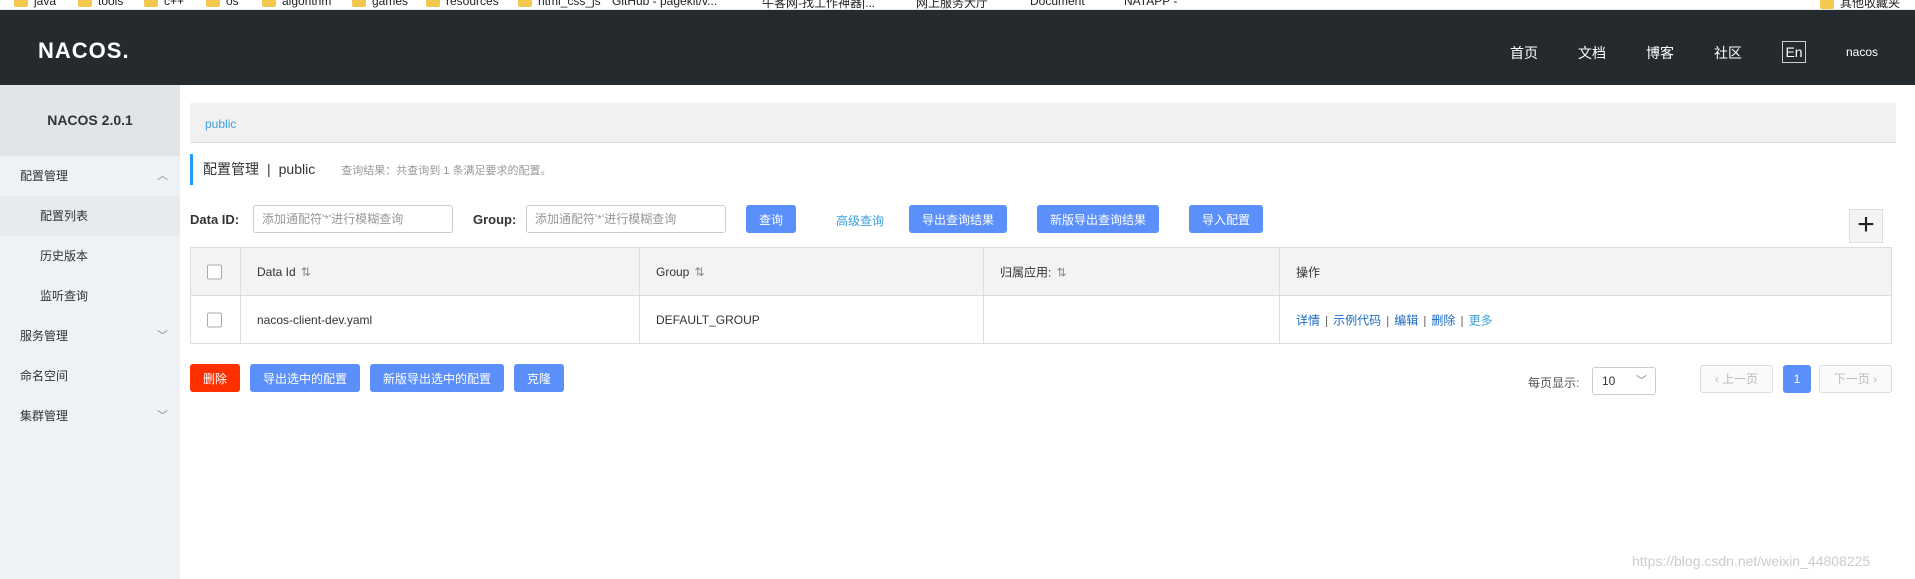 This screenshot has width=1915, height=579. What do you see at coordinates (559, 4) in the screenshot?
I see `bookmark-item: html_css_js` at bounding box center [559, 4].